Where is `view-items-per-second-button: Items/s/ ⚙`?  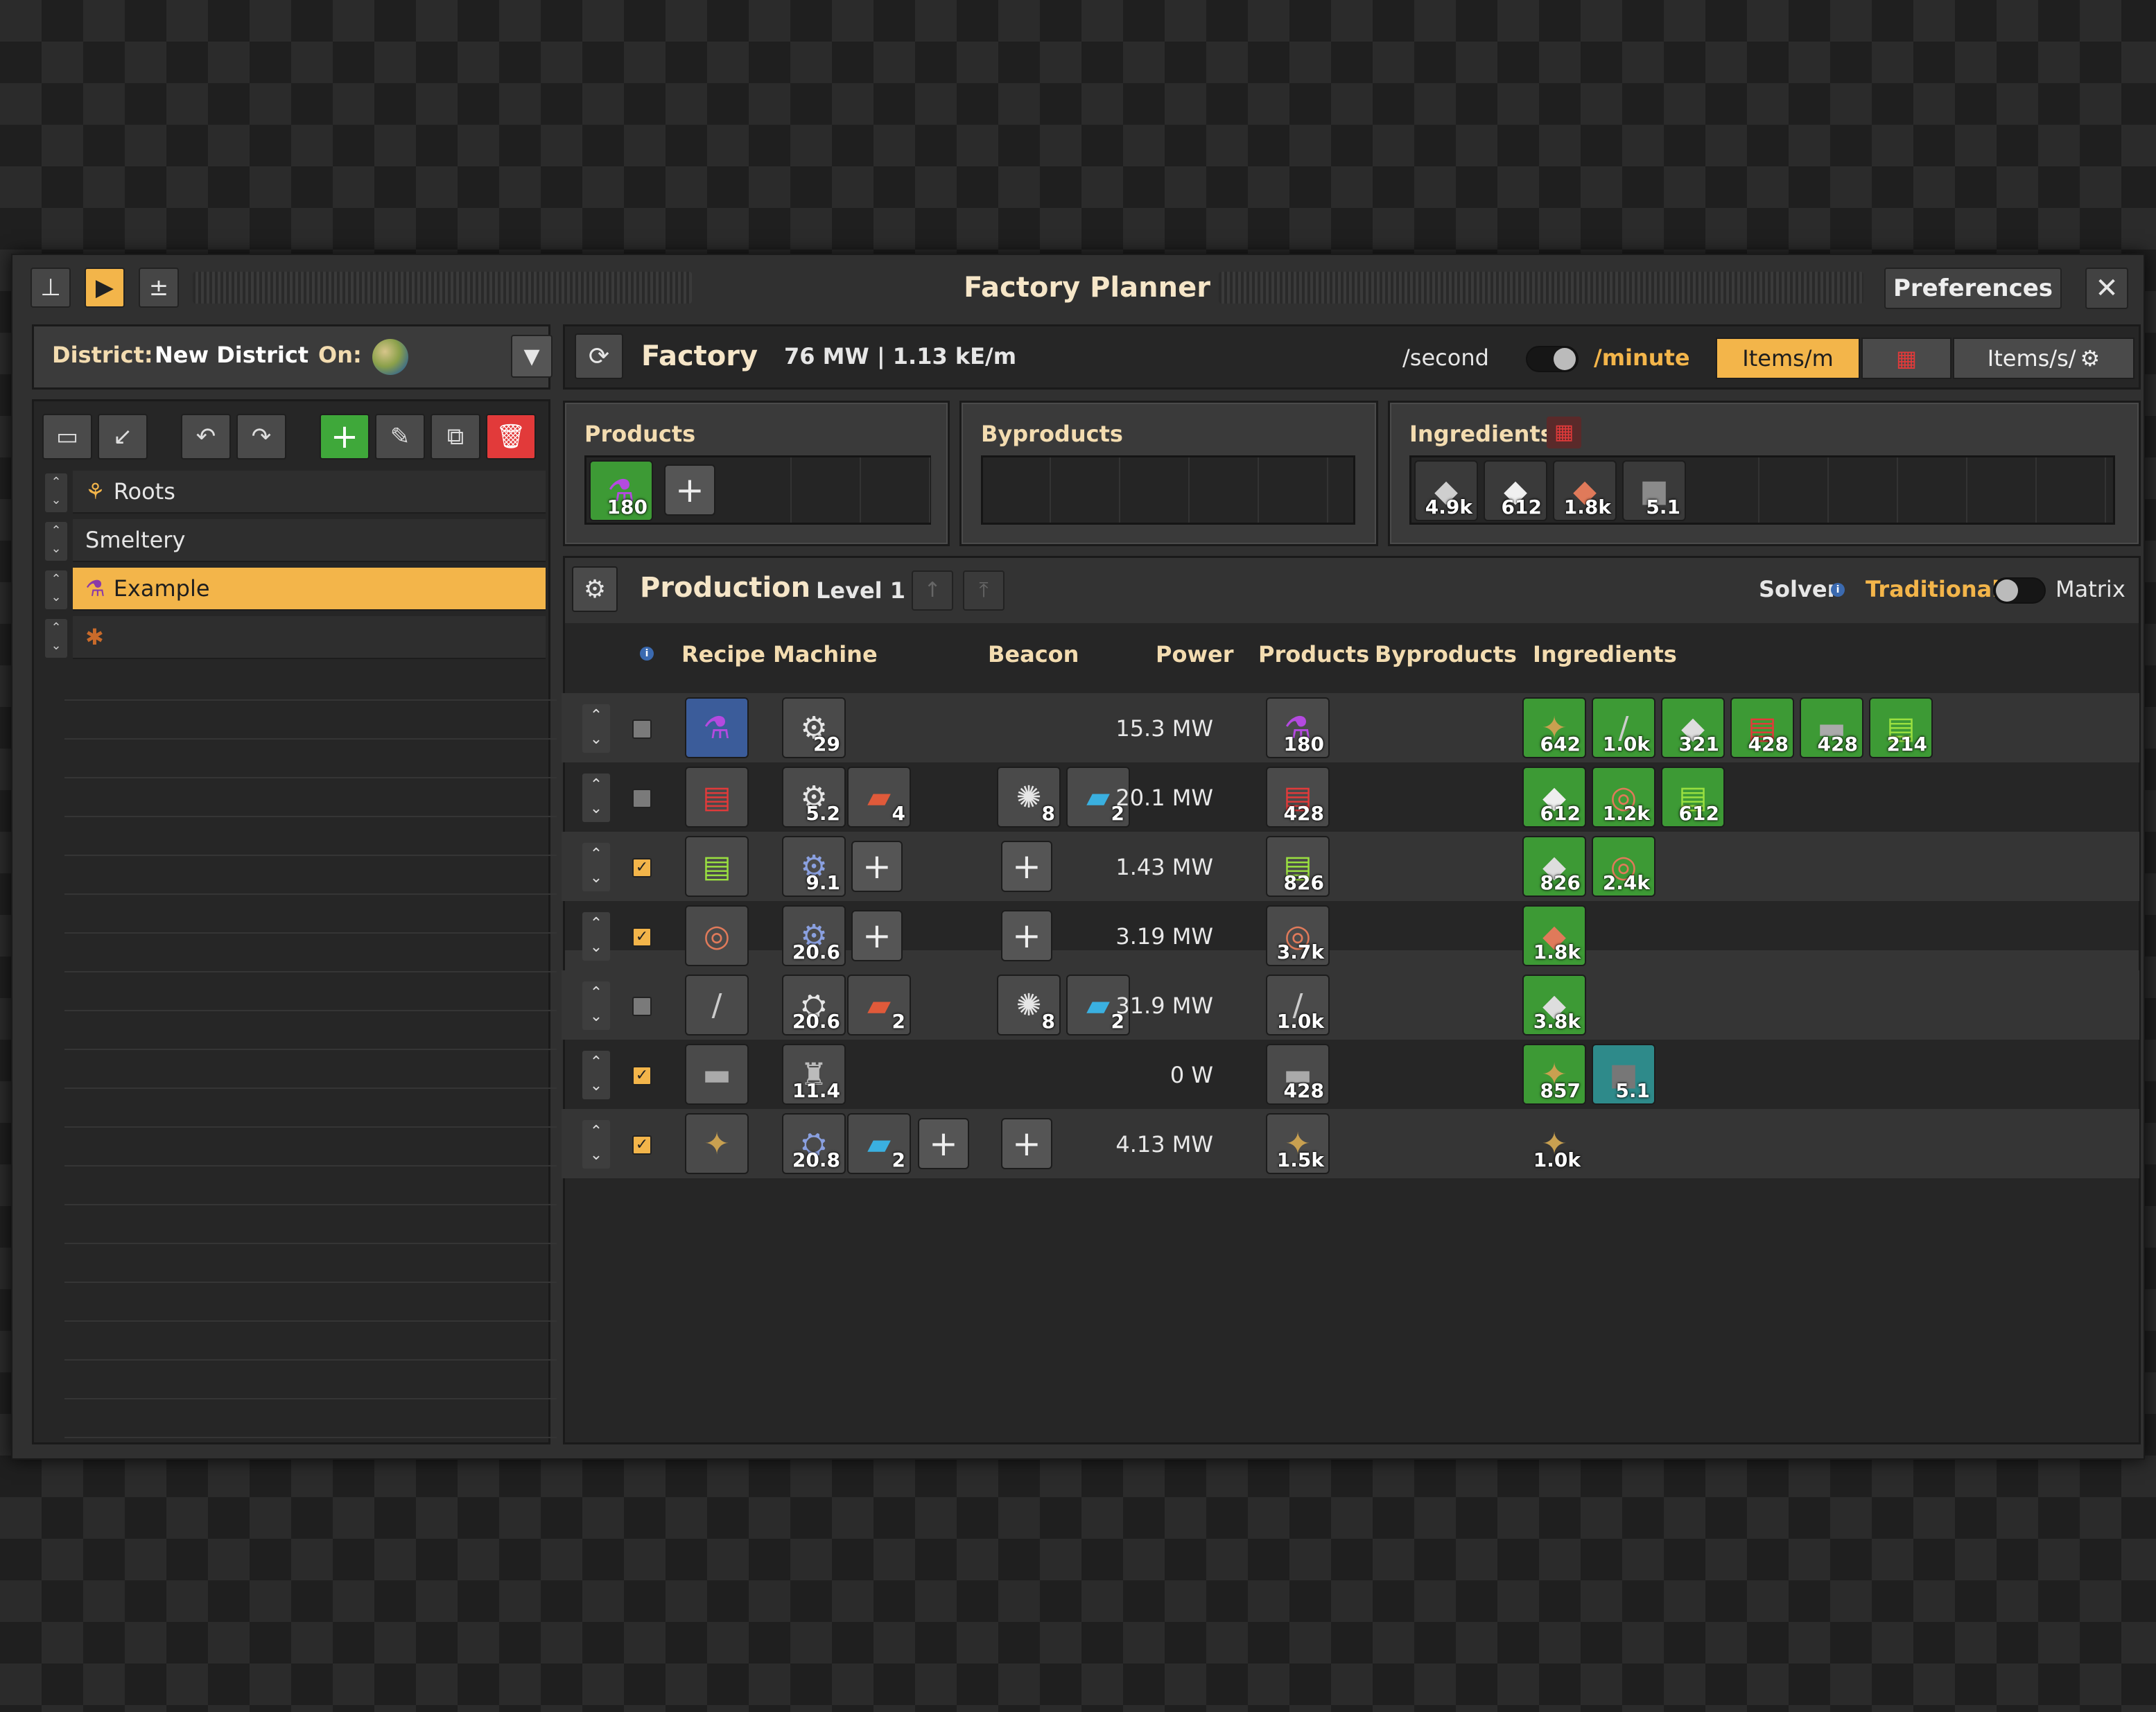
view-items-per-second-button: Items/s/ ⚙ is located at coordinates (2044, 359).